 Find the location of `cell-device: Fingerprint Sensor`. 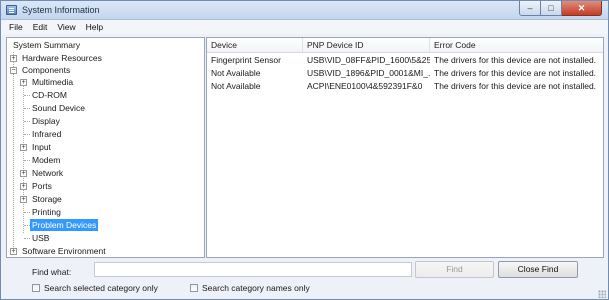

cell-device: Fingerprint Sensor is located at coordinates (246, 60).